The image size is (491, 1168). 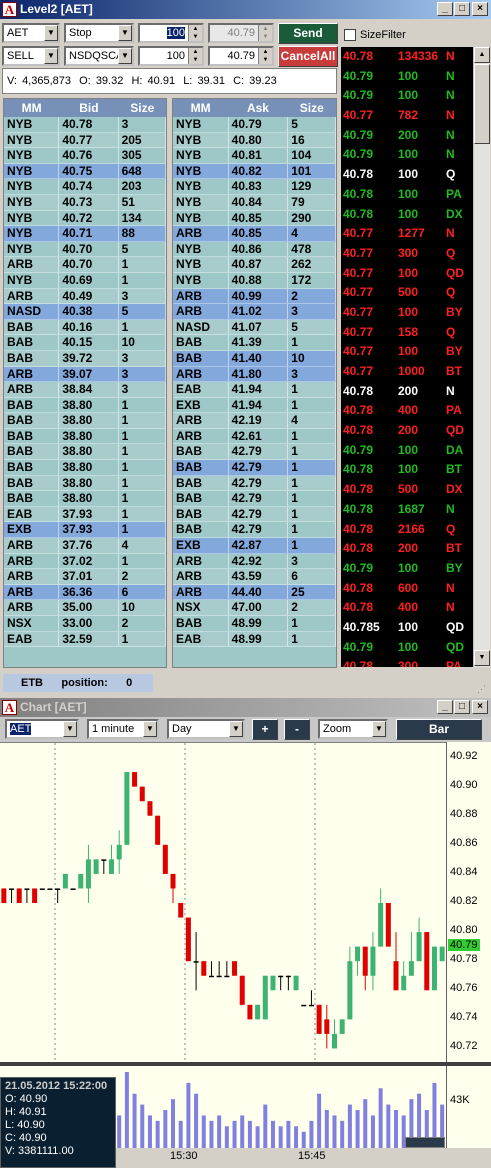 I want to click on tape-row: 40.78 2166 Q, so click(x=407, y=530).